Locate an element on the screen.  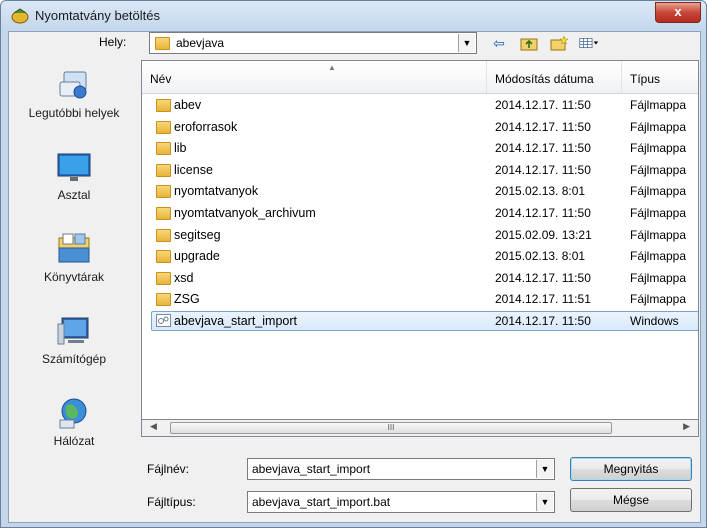
file-row: abev 2014.12.17. 11:50 Fájlmappa is located at coordinates (420, 106).